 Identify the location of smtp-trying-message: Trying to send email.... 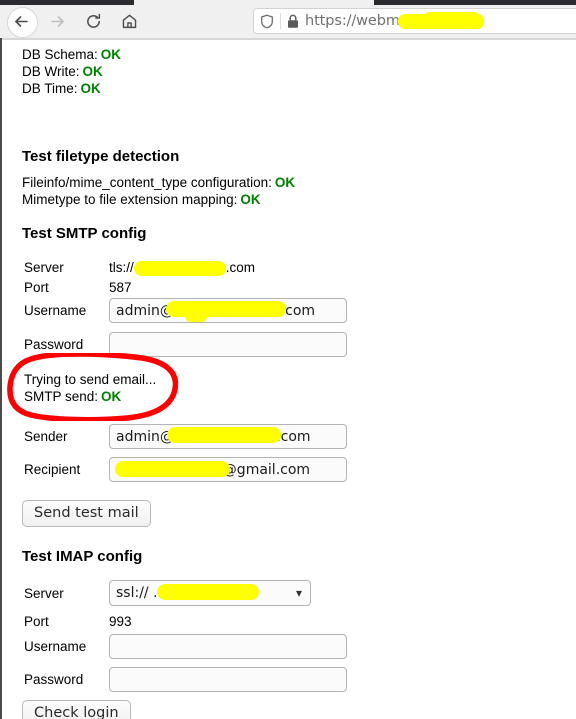
(90, 379).